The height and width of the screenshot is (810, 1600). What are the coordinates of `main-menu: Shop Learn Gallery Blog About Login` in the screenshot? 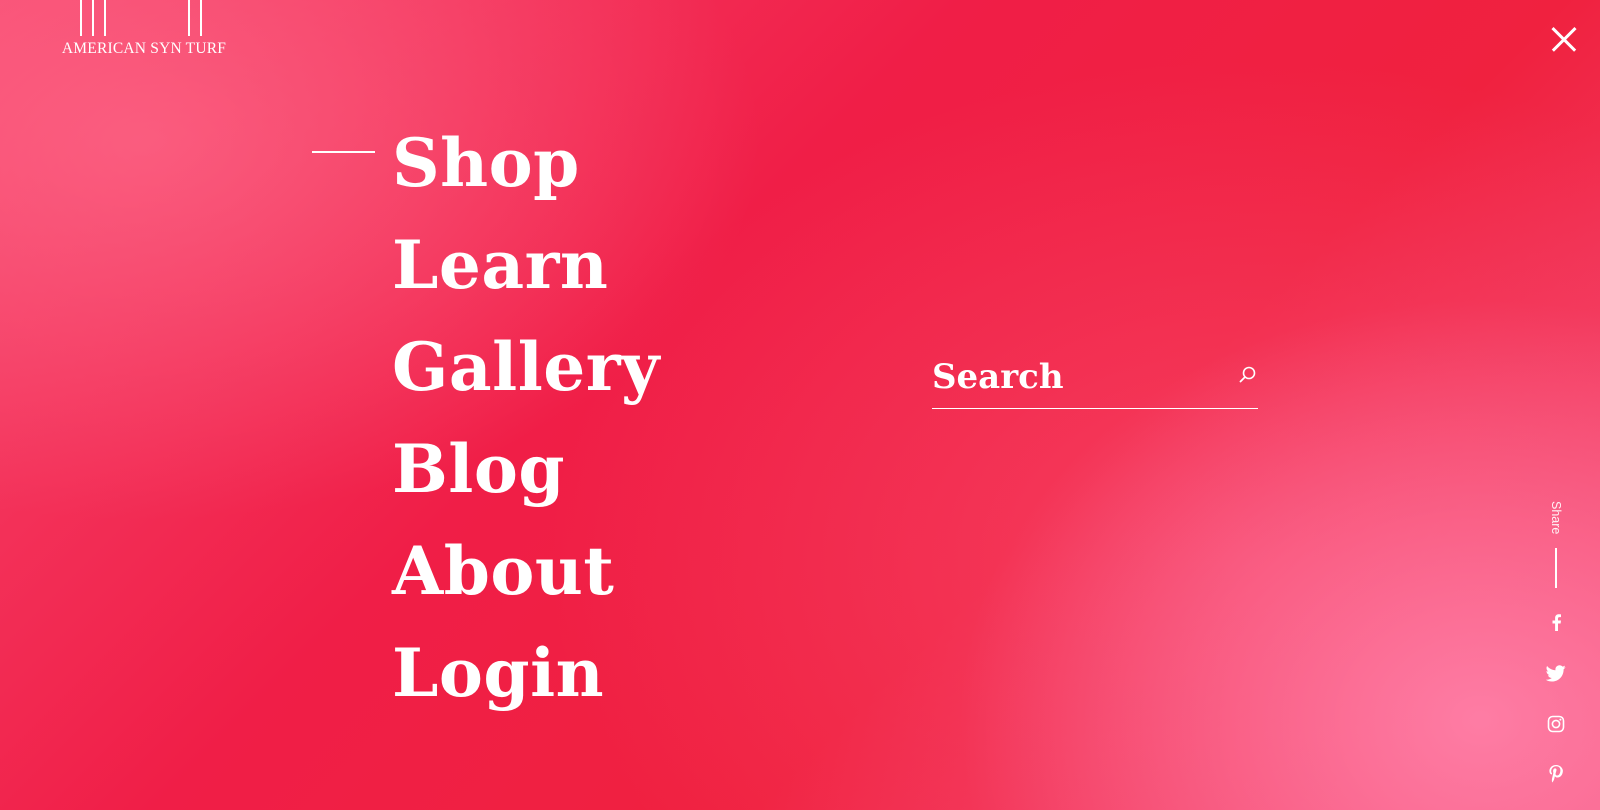 It's located at (526, 418).